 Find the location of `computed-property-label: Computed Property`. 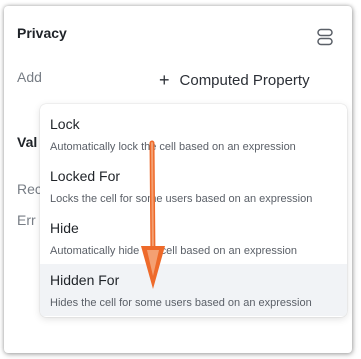

computed-property-label: Computed Property is located at coordinates (244, 80).